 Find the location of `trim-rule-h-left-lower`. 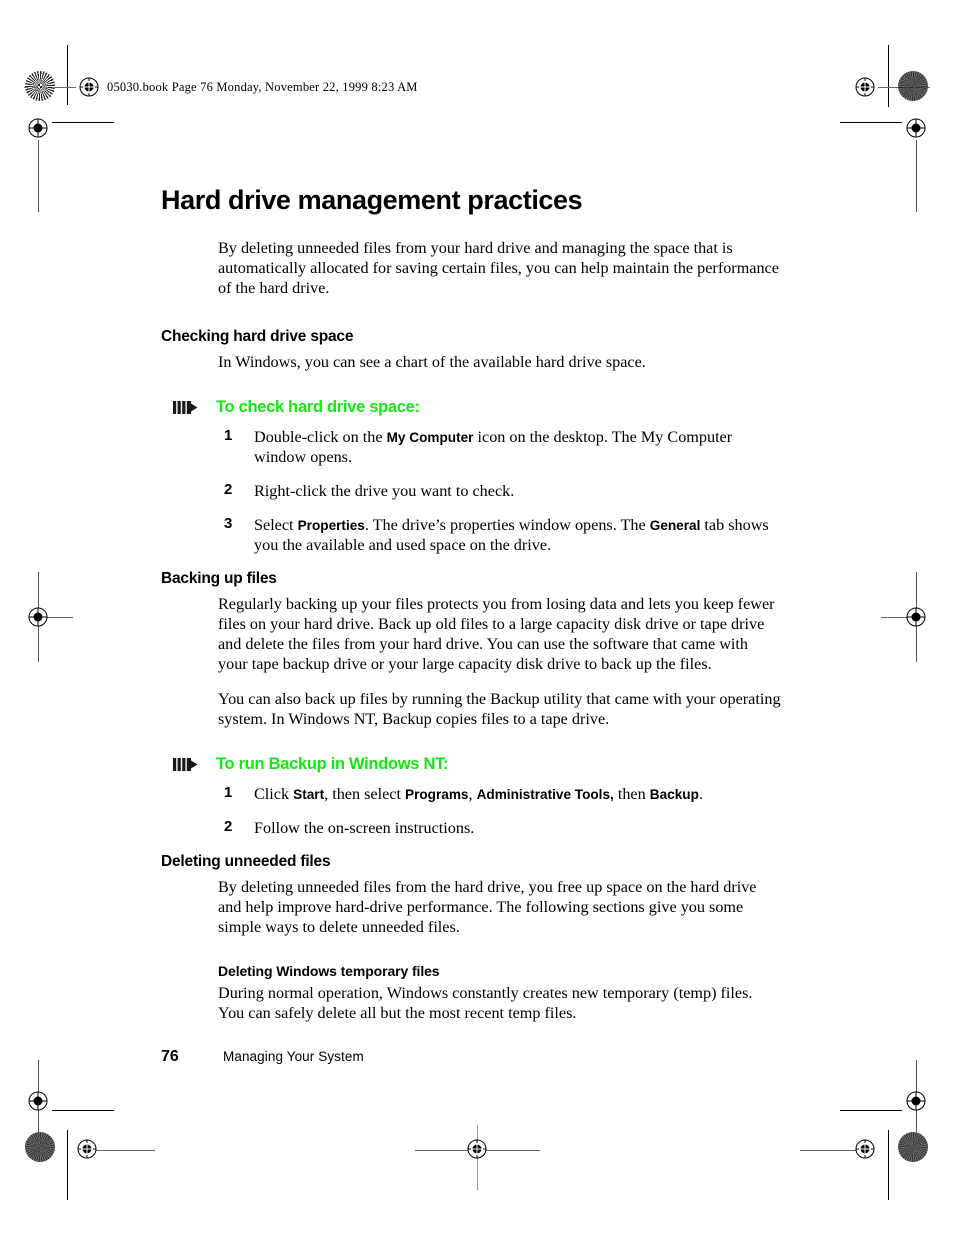

trim-rule-h-left-lower is located at coordinates (83, 1110).